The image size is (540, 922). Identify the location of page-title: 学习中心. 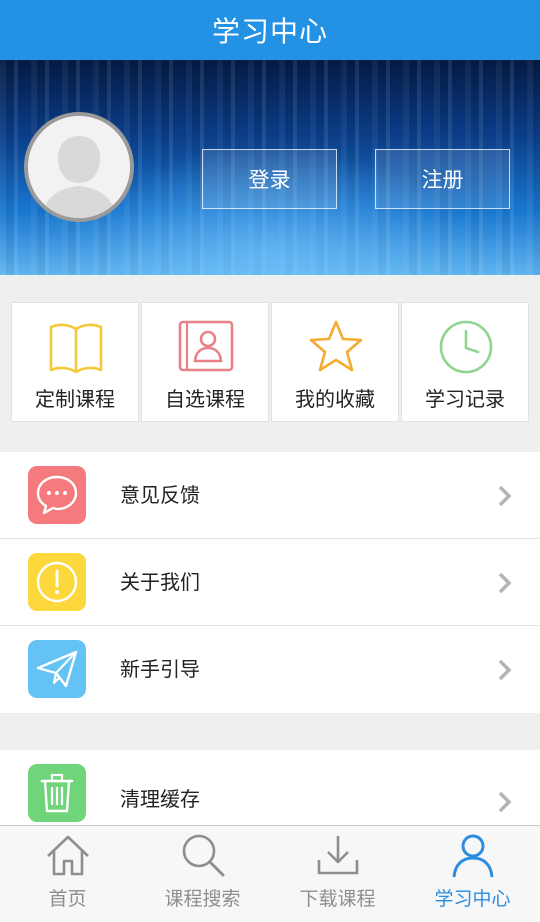
(269, 31).